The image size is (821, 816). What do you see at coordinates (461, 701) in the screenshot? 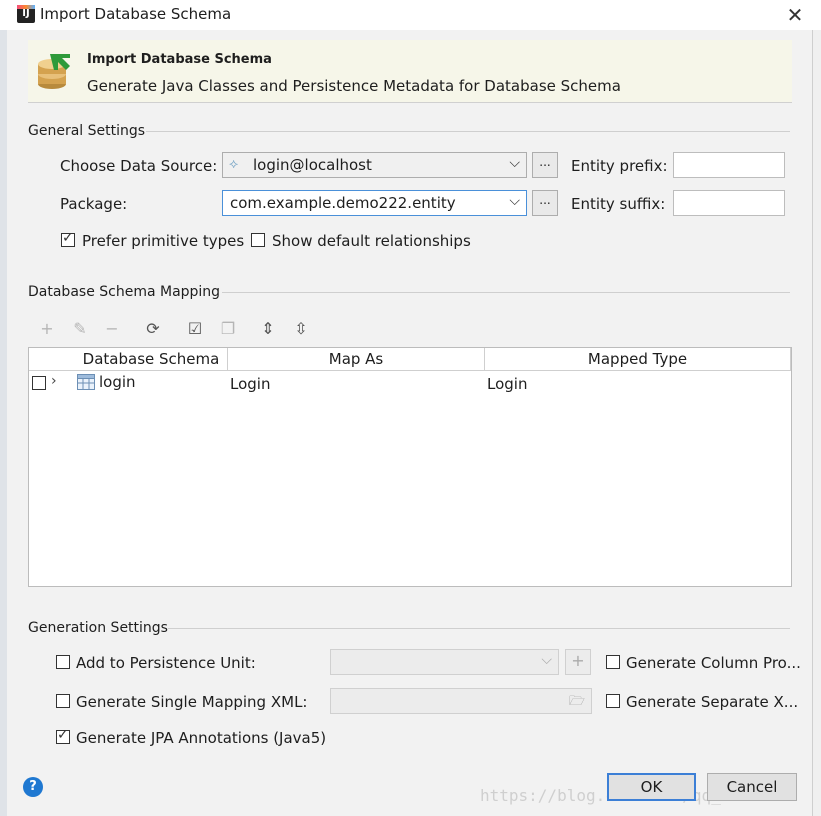
I see `mapping-xml-path-field: 🗁` at bounding box center [461, 701].